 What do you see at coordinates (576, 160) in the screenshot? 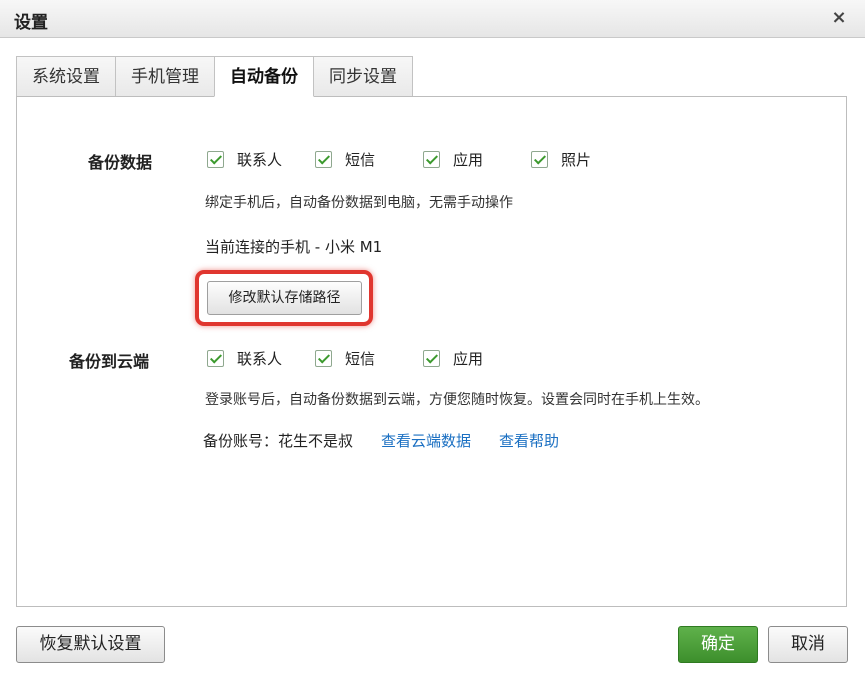
I see `backup-photos-label: 照片` at bounding box center [576, 160].